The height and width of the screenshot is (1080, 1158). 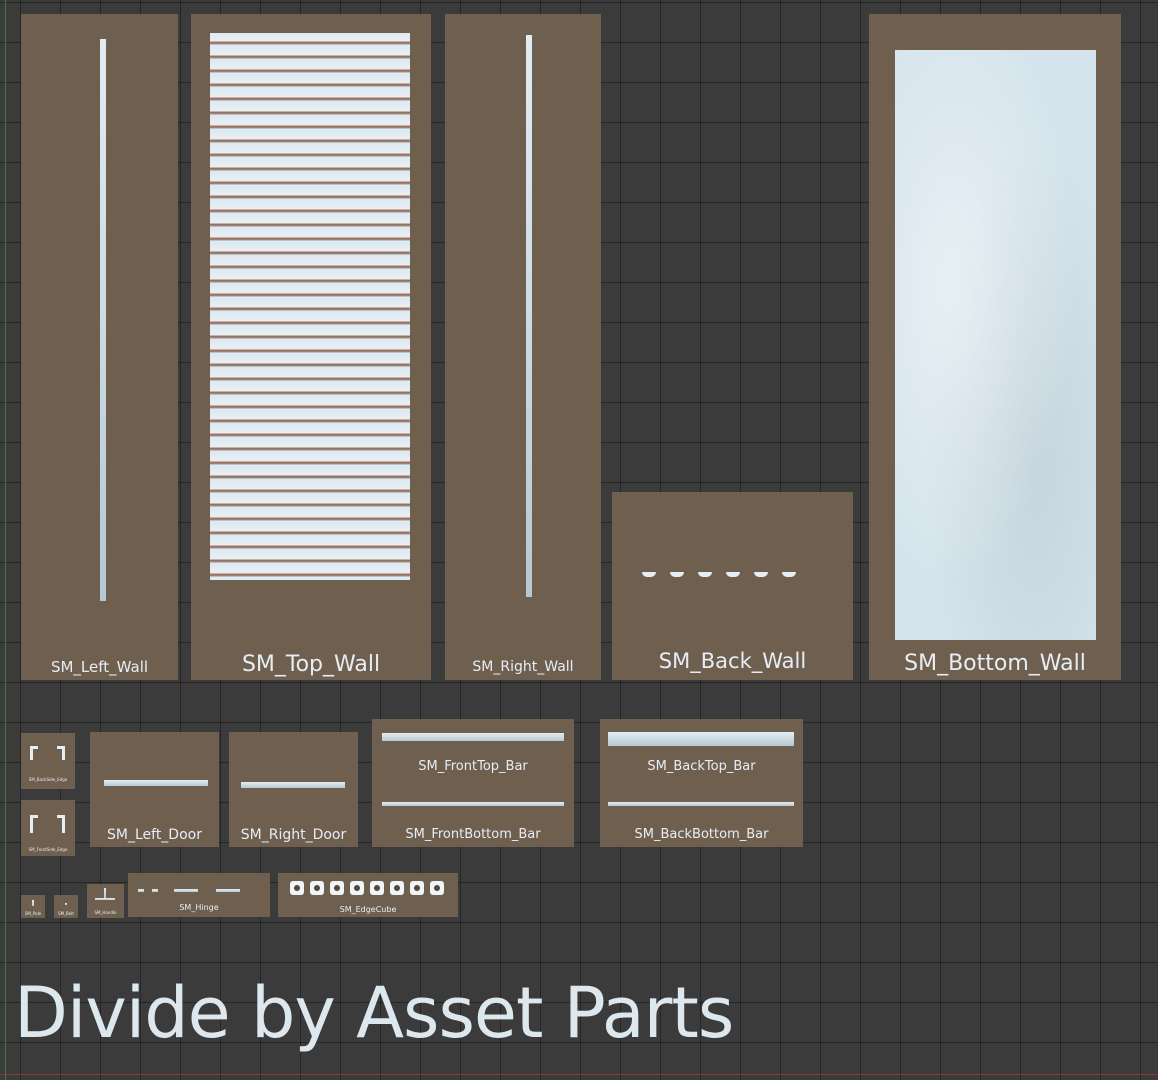 What do you see at coordinates (154, 789) in the screenshot?
I see `tile-left-door: SM_Left_Door` at bounding box center [154, 789].